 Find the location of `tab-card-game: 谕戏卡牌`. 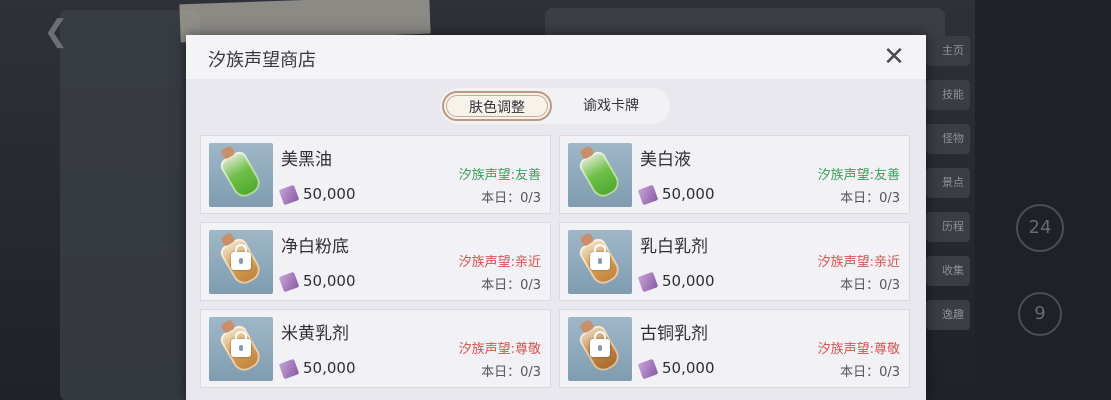

tab-card-game: 谕戏卡牌 is located at coordinates (611, 106).